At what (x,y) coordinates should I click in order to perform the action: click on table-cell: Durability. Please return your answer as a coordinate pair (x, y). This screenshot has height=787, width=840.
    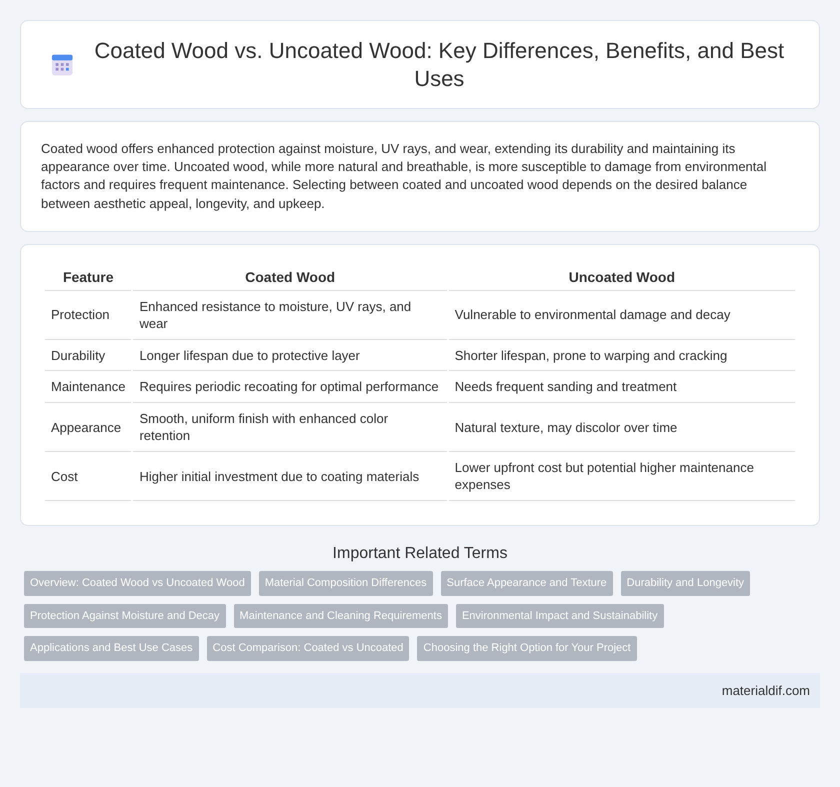
    Looking at the image, I should click on (88, 357).